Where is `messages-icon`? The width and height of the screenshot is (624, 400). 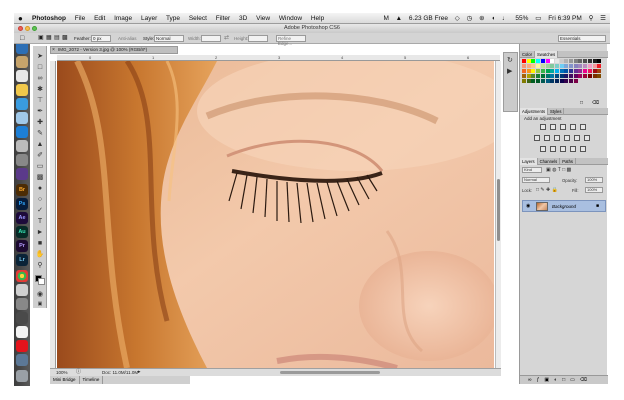 messages-icon is located at coordinates (22, 132).